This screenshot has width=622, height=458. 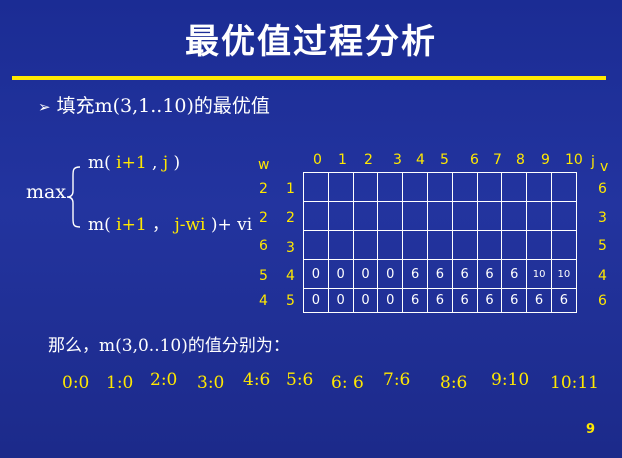 What do you see at coordinates (211, 383) in the screenshot?
I see `result-value: 3:0` at bounding box center [211, 383].